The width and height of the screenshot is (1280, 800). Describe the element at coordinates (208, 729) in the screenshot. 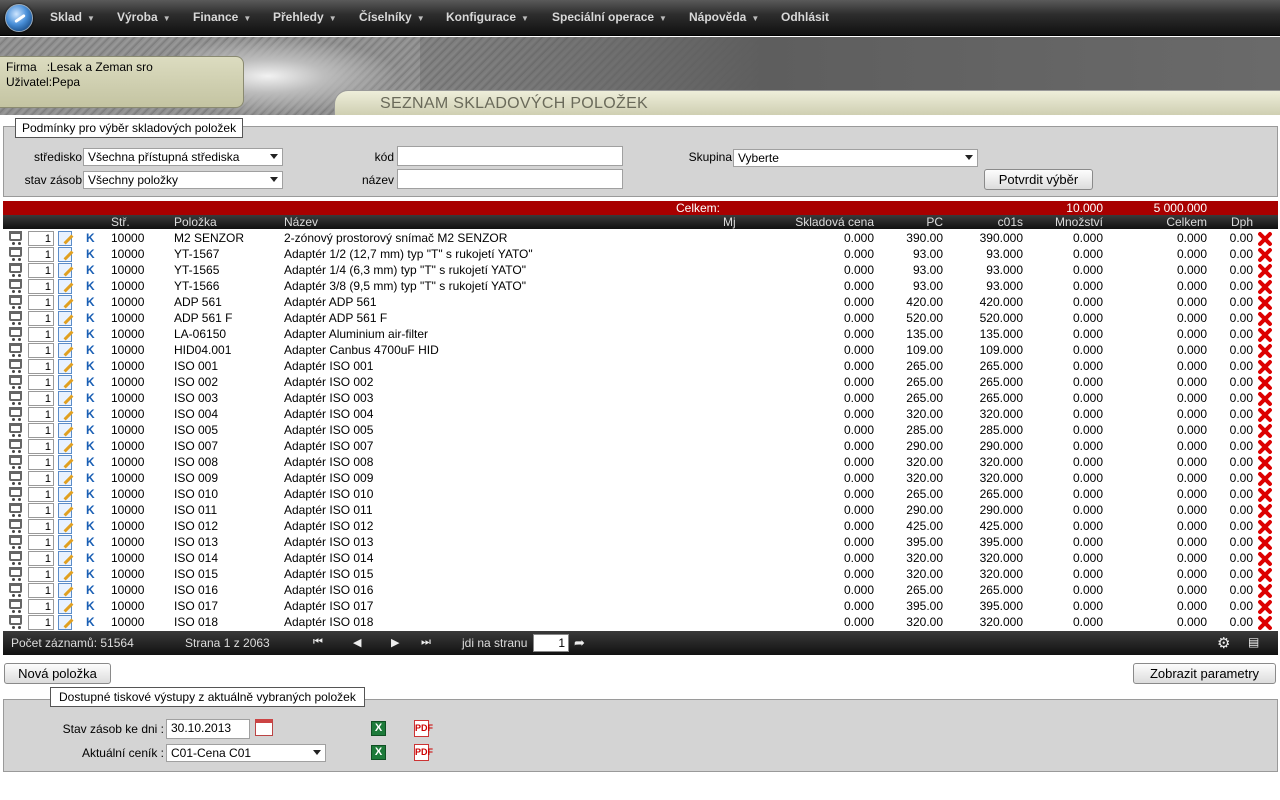

I see `stav-date-input: 30.10.2013` at that location.